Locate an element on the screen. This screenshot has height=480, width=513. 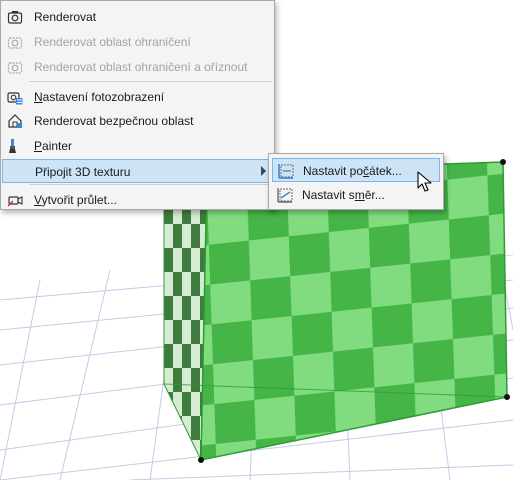
video-camera-icon is located at coordinates (15, 201).